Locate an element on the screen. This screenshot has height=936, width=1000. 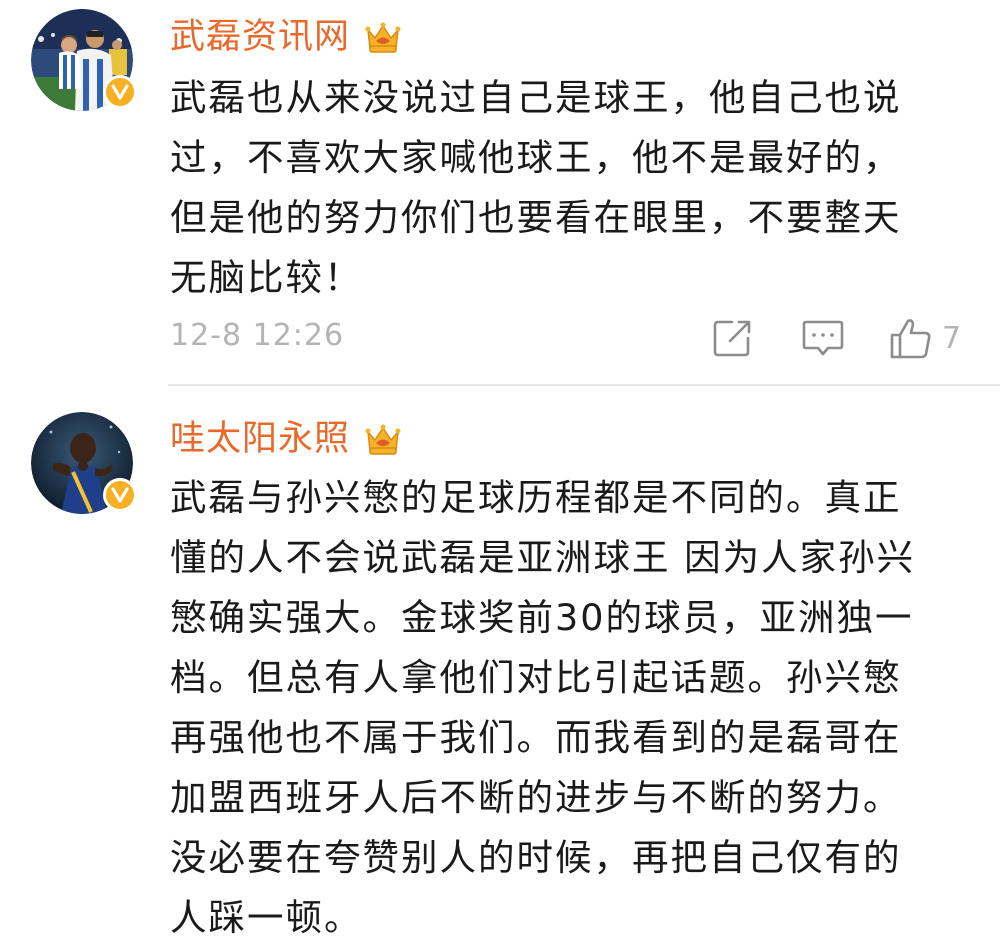
share-button is located at coordinates (732, 338).